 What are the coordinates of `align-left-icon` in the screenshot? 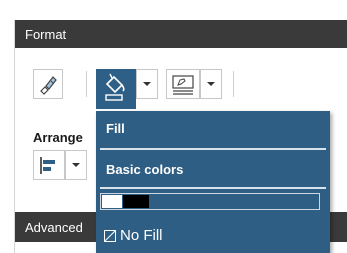 It's located at (49, 165).